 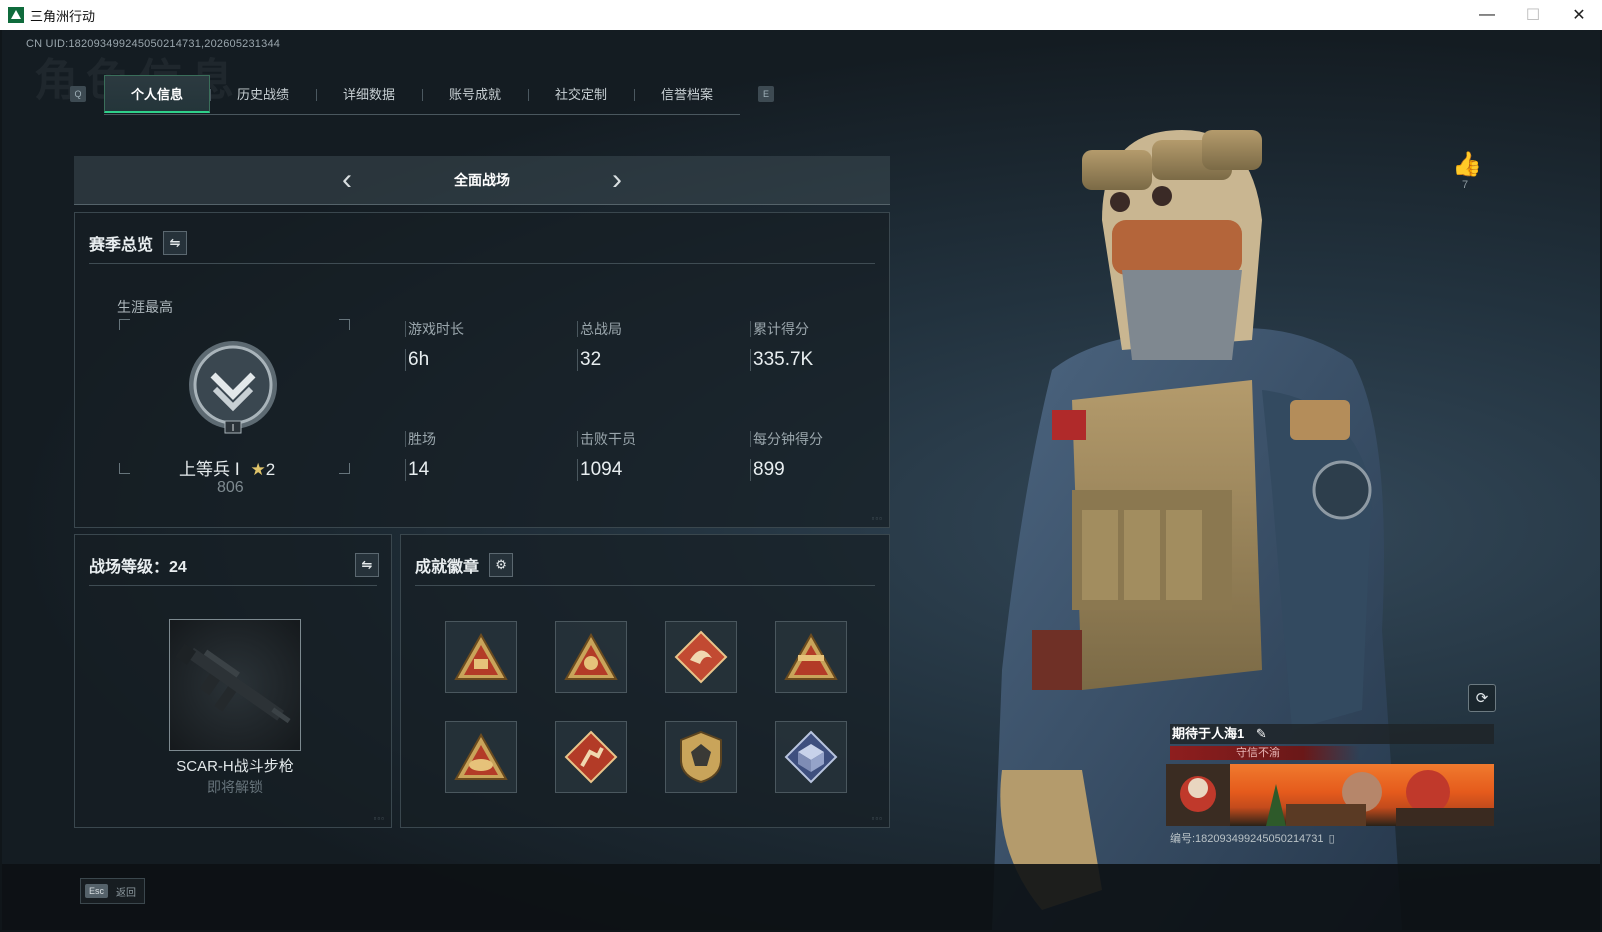 I want to click on achievement-badges-panel: 成就徽章 ⚙ ▫▫▫, so click(x=645, y=681).